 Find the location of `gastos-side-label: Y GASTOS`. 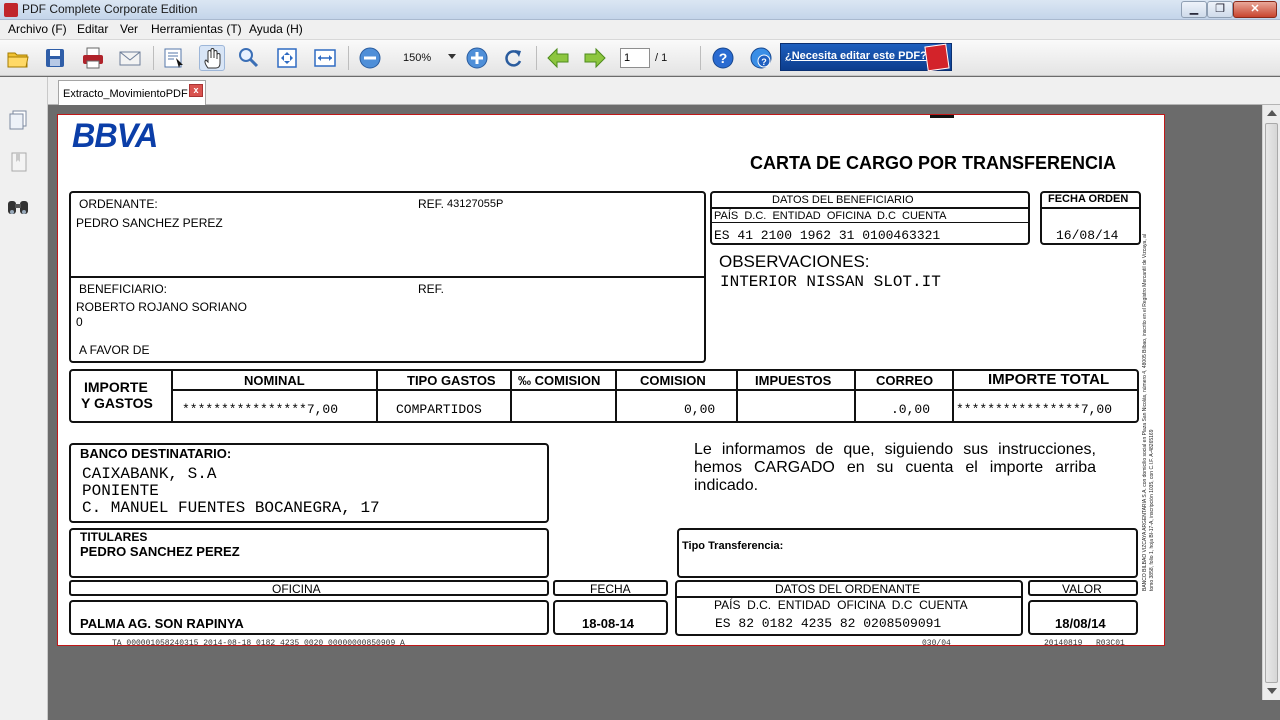

gastos-side-label: Y GASTOS is located at coordinates (117, 403).